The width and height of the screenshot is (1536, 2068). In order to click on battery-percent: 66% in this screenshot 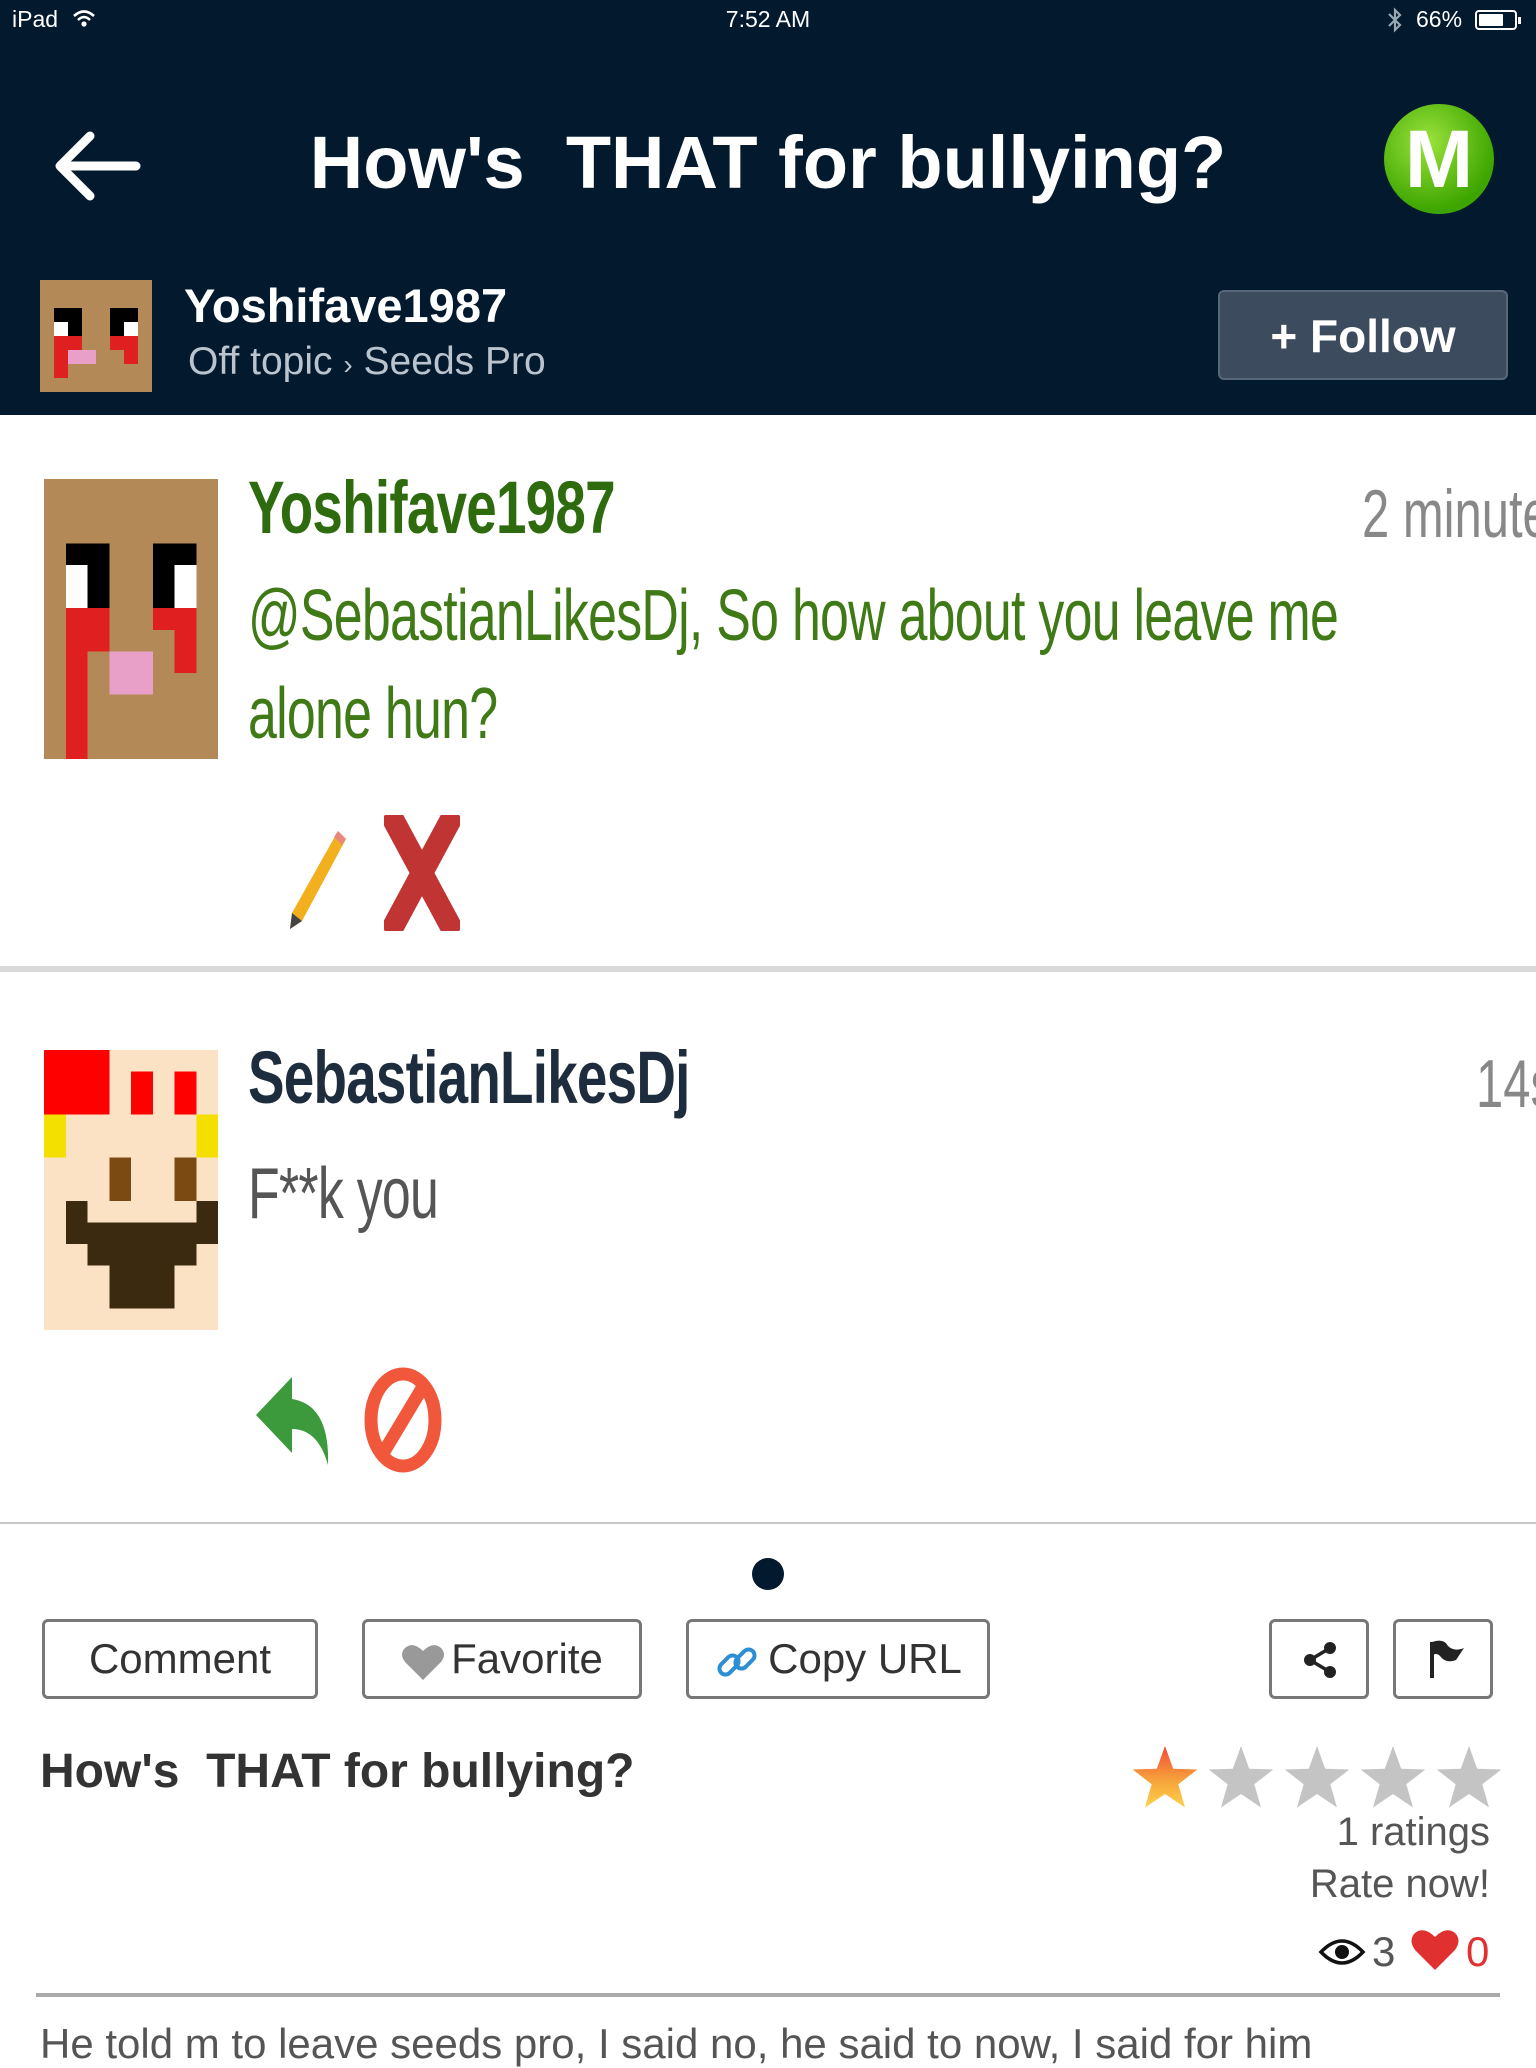, I will do `click(1439, 19)`.